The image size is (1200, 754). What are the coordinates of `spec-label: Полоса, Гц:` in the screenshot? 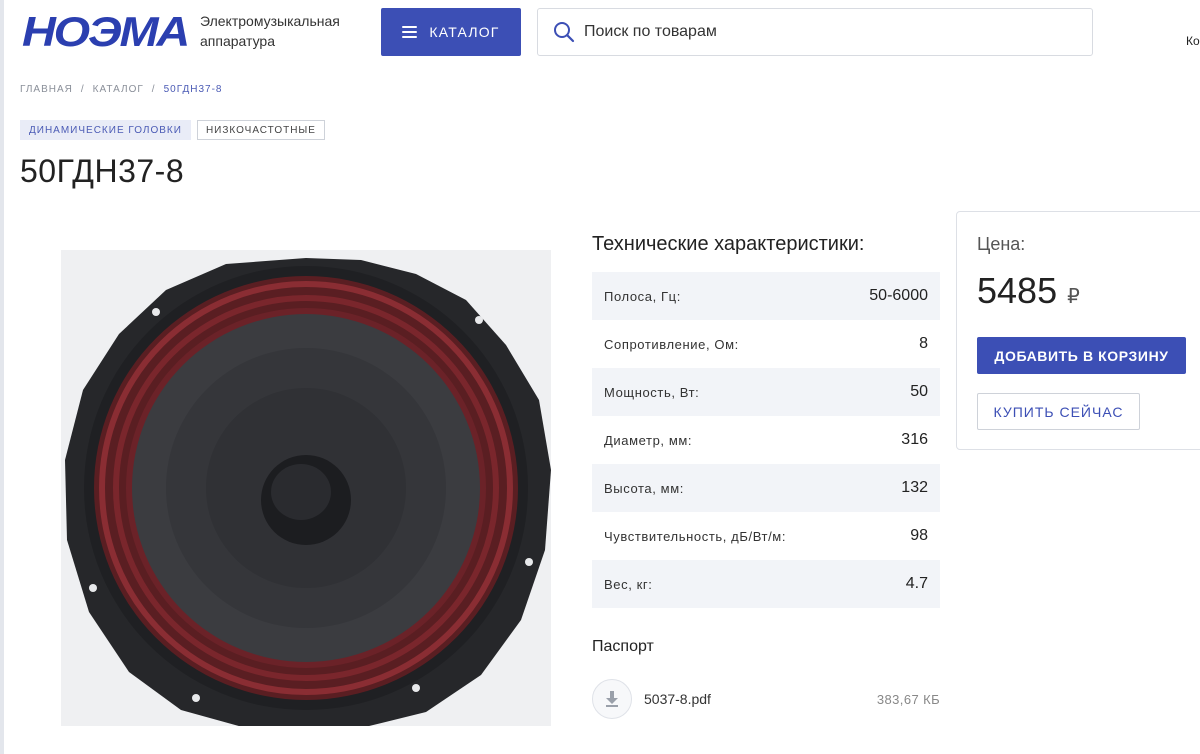 It's located at (642, 296).